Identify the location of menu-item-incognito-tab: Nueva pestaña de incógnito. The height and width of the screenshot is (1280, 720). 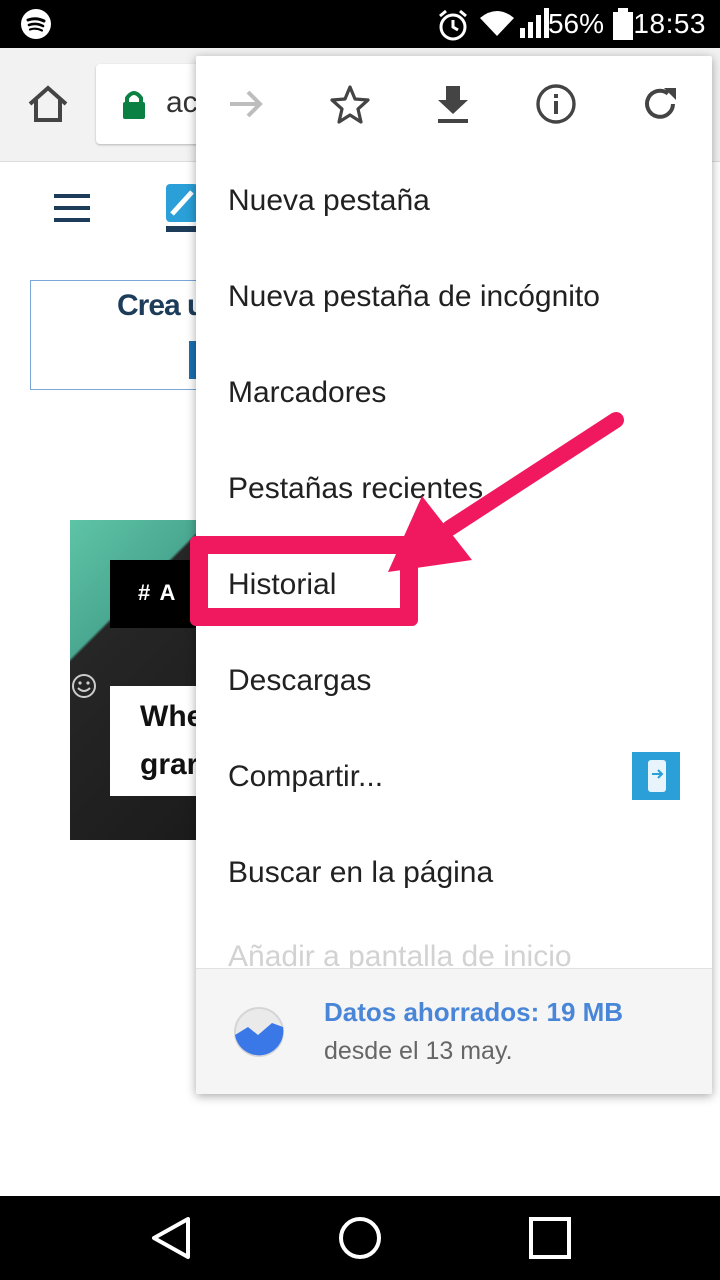
(414, 297).